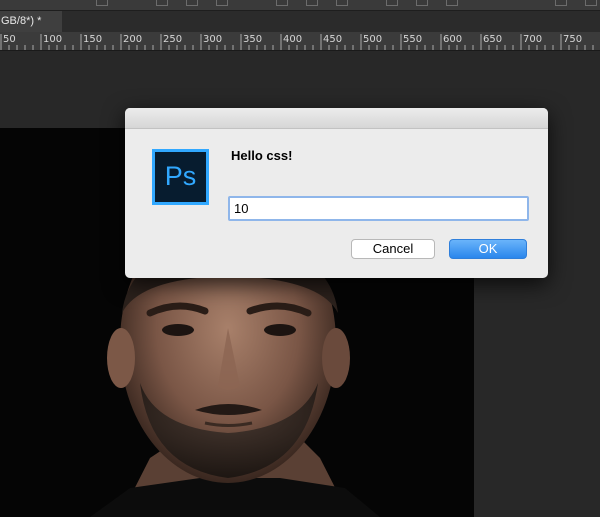  I want to click on document-tab-title: GB/8*) *, so click(21, 21).